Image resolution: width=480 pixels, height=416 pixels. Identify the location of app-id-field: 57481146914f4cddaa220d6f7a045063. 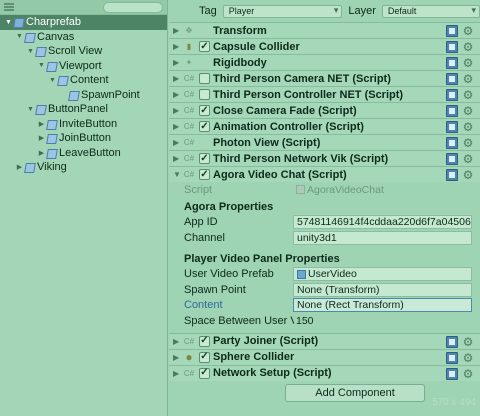
(382, 222).